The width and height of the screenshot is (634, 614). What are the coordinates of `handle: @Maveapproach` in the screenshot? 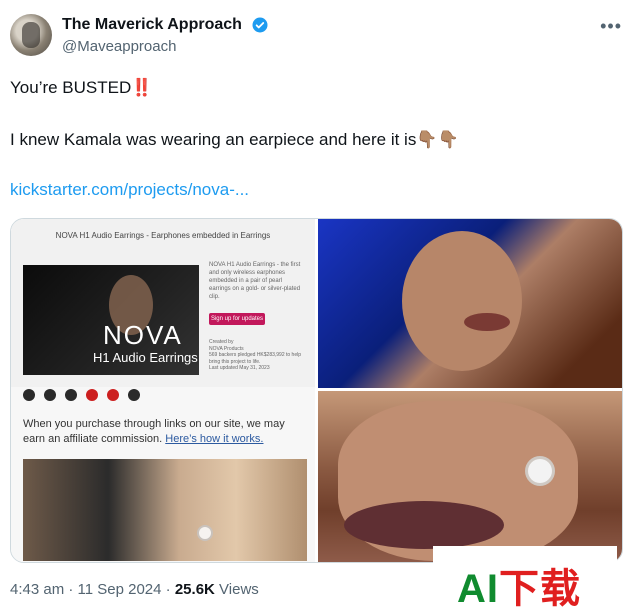 It's located at (119, 46).